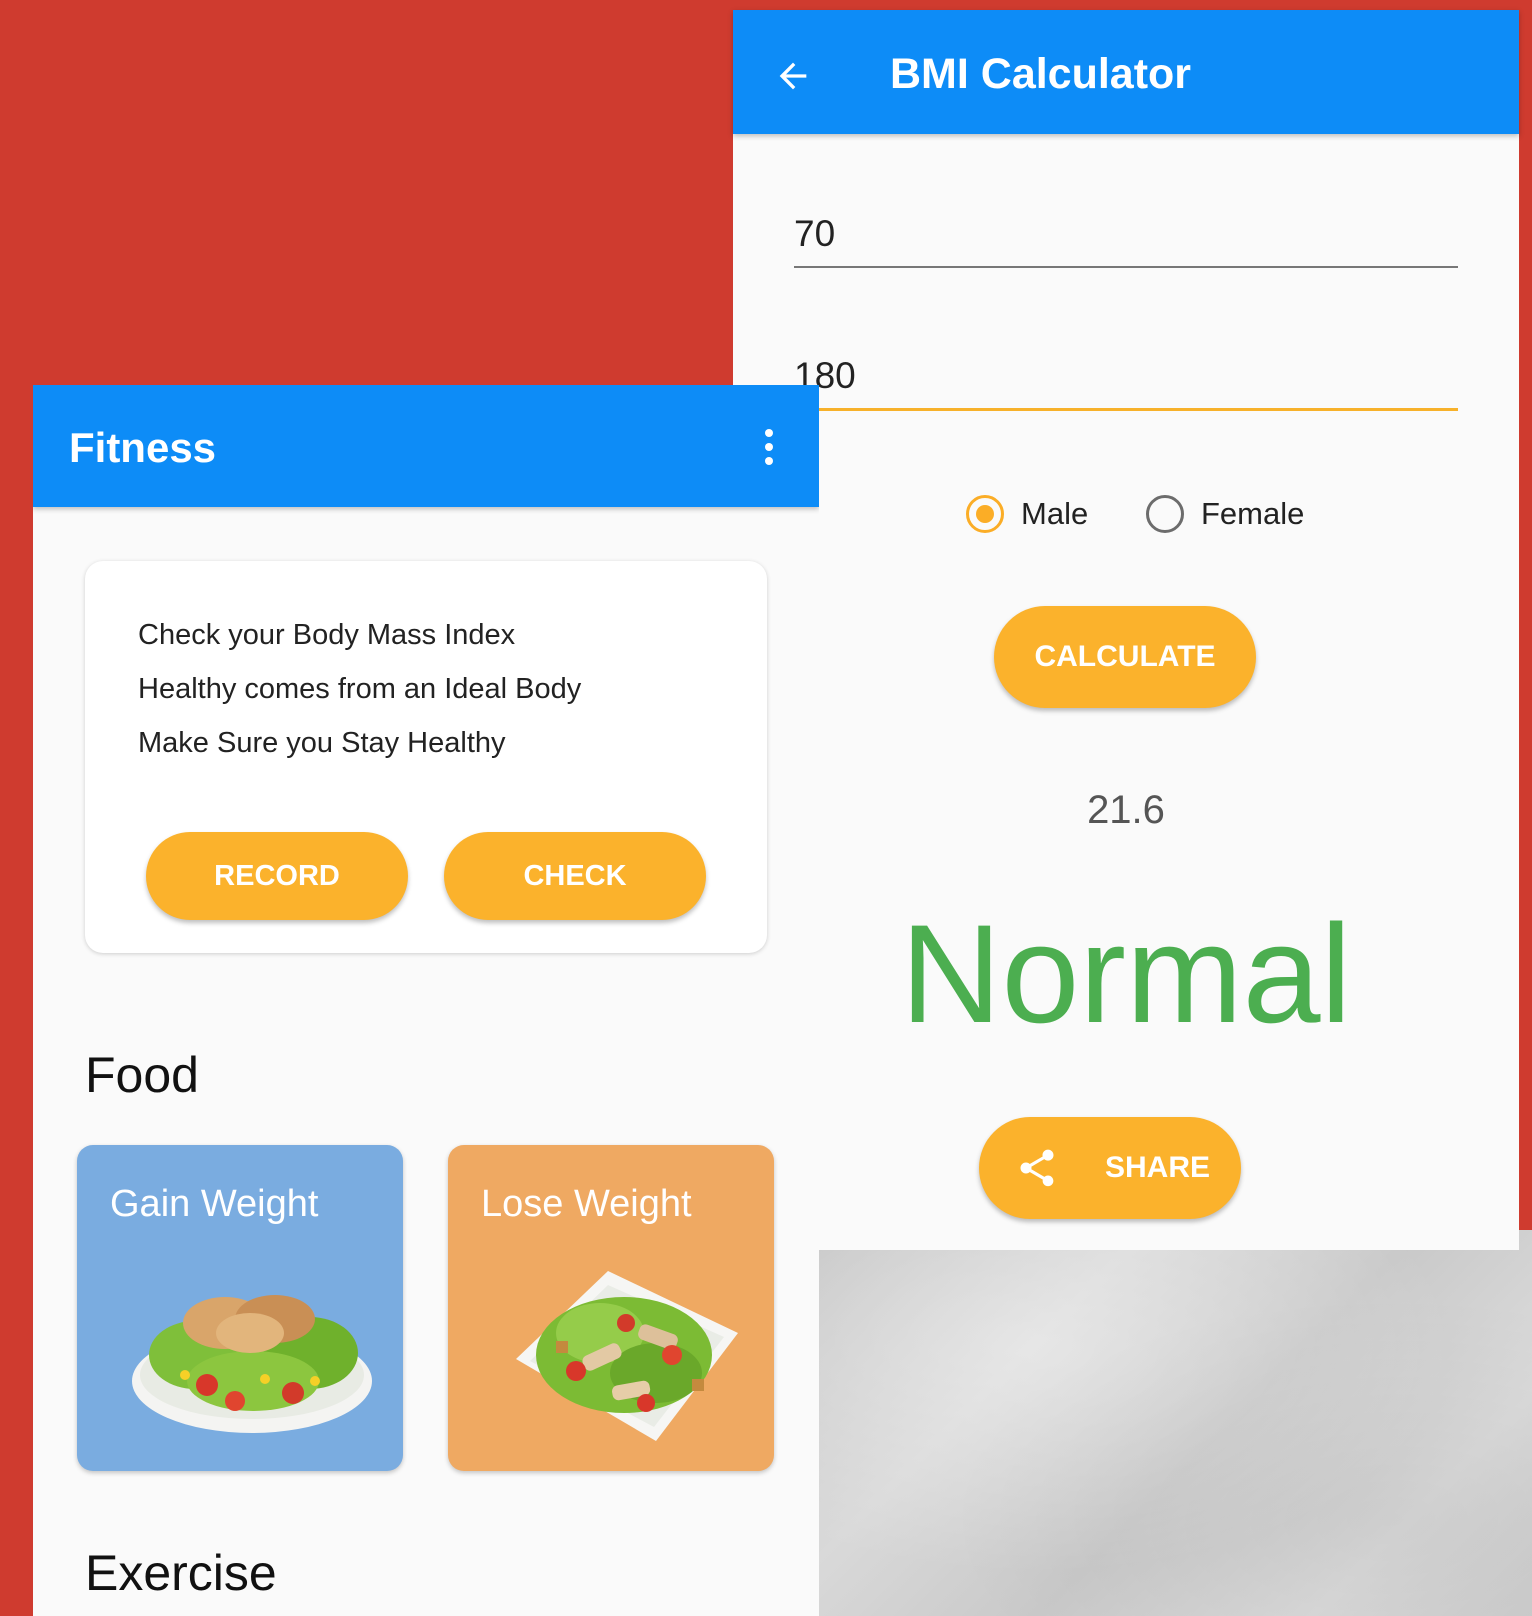 The width and height of the screenshot is (1532, 1616). Describe the element at coordinates (1041, 74) in the screenshot. I see `bmi-page-title: BMI Calculator` at that location.